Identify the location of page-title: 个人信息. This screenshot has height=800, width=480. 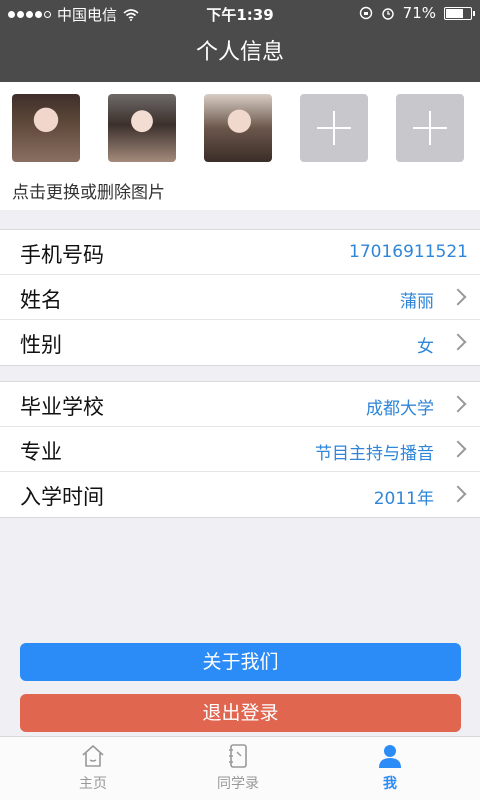
(239, 52).